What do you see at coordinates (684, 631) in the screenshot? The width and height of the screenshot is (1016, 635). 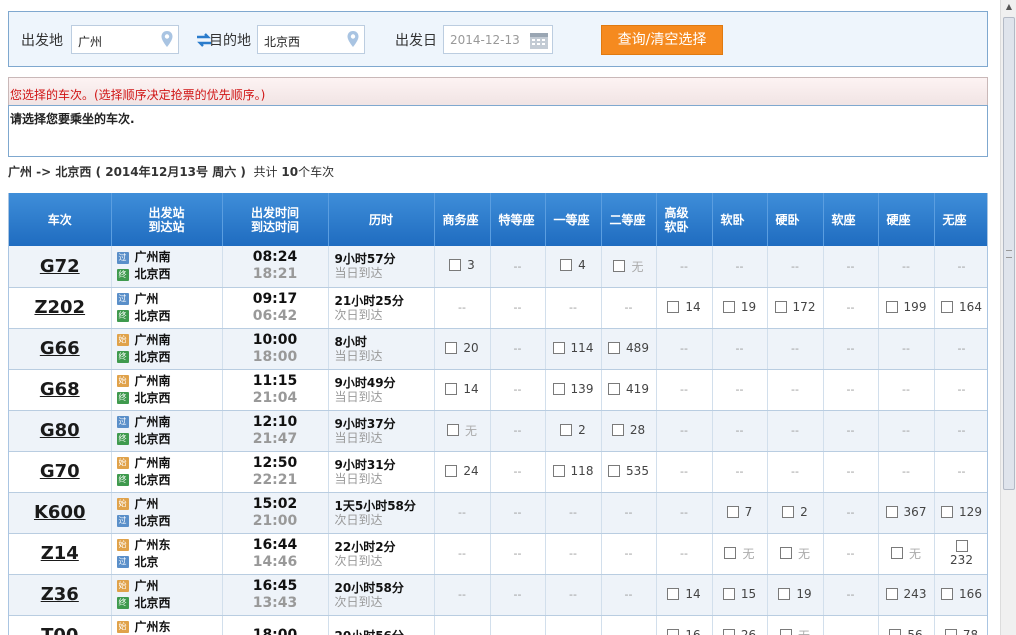 I see `seat-option: 16` at bounding box center [684, 631].